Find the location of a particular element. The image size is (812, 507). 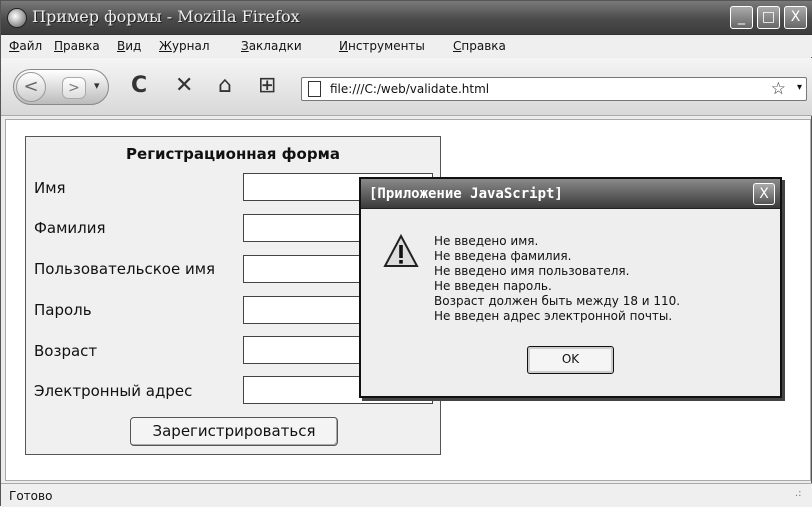

menu-file: Файл is located at coordinates (25, 46).